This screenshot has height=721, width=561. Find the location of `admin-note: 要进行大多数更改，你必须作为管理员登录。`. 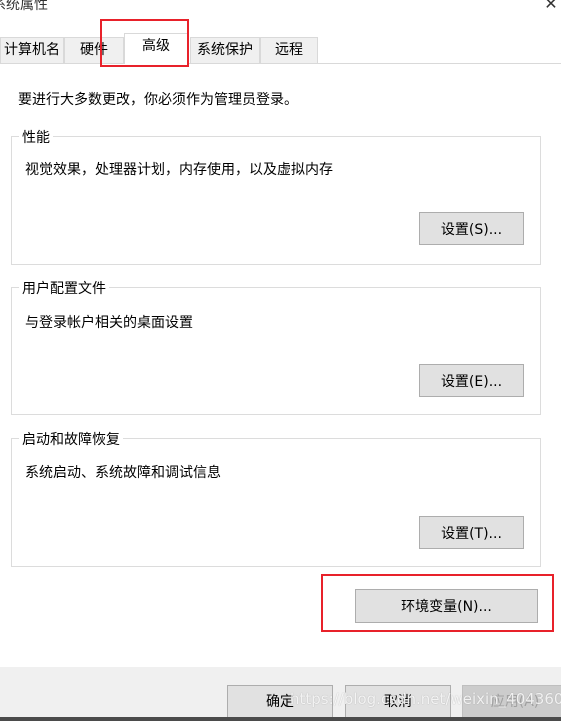

admin-note: 要进行大多数更改，你必须作为管理员登录。 is located at coordinates (158, 100).